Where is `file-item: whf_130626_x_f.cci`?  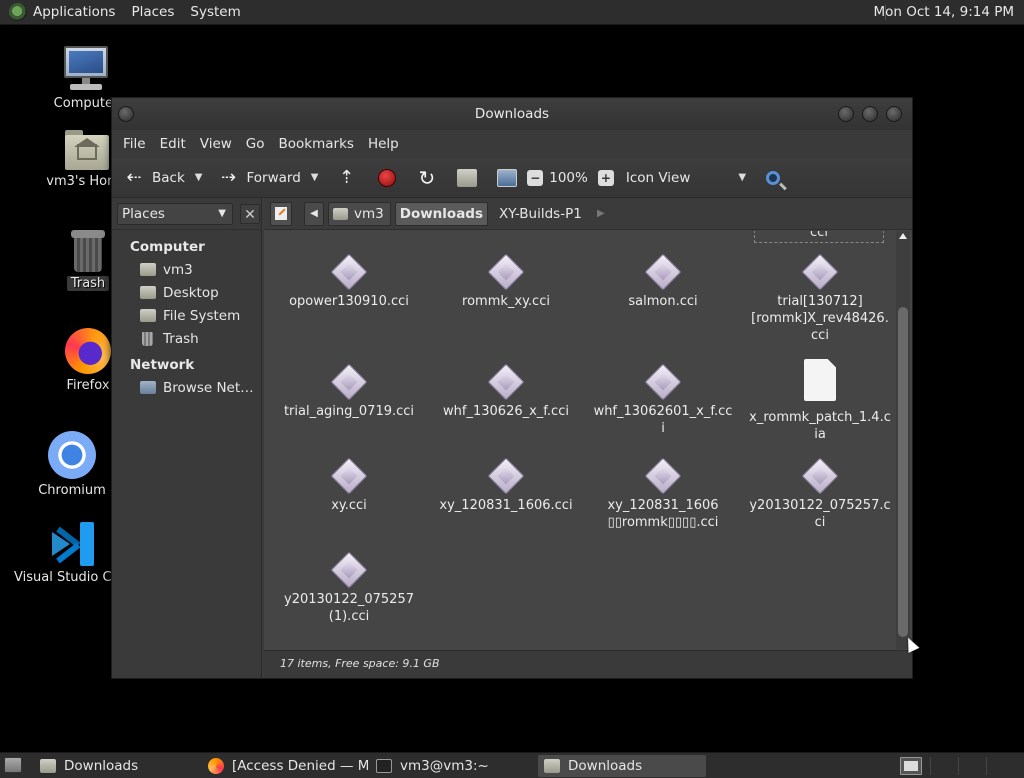
file-item: whf_130626_x_f.cci is located at coordinates (506, 389).